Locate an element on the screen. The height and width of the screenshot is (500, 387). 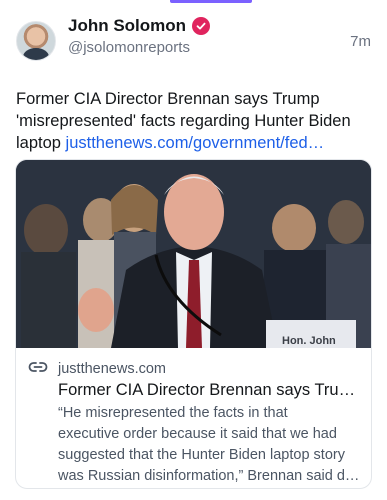
display-name: John Solomon is located at coordinates (127, 26).